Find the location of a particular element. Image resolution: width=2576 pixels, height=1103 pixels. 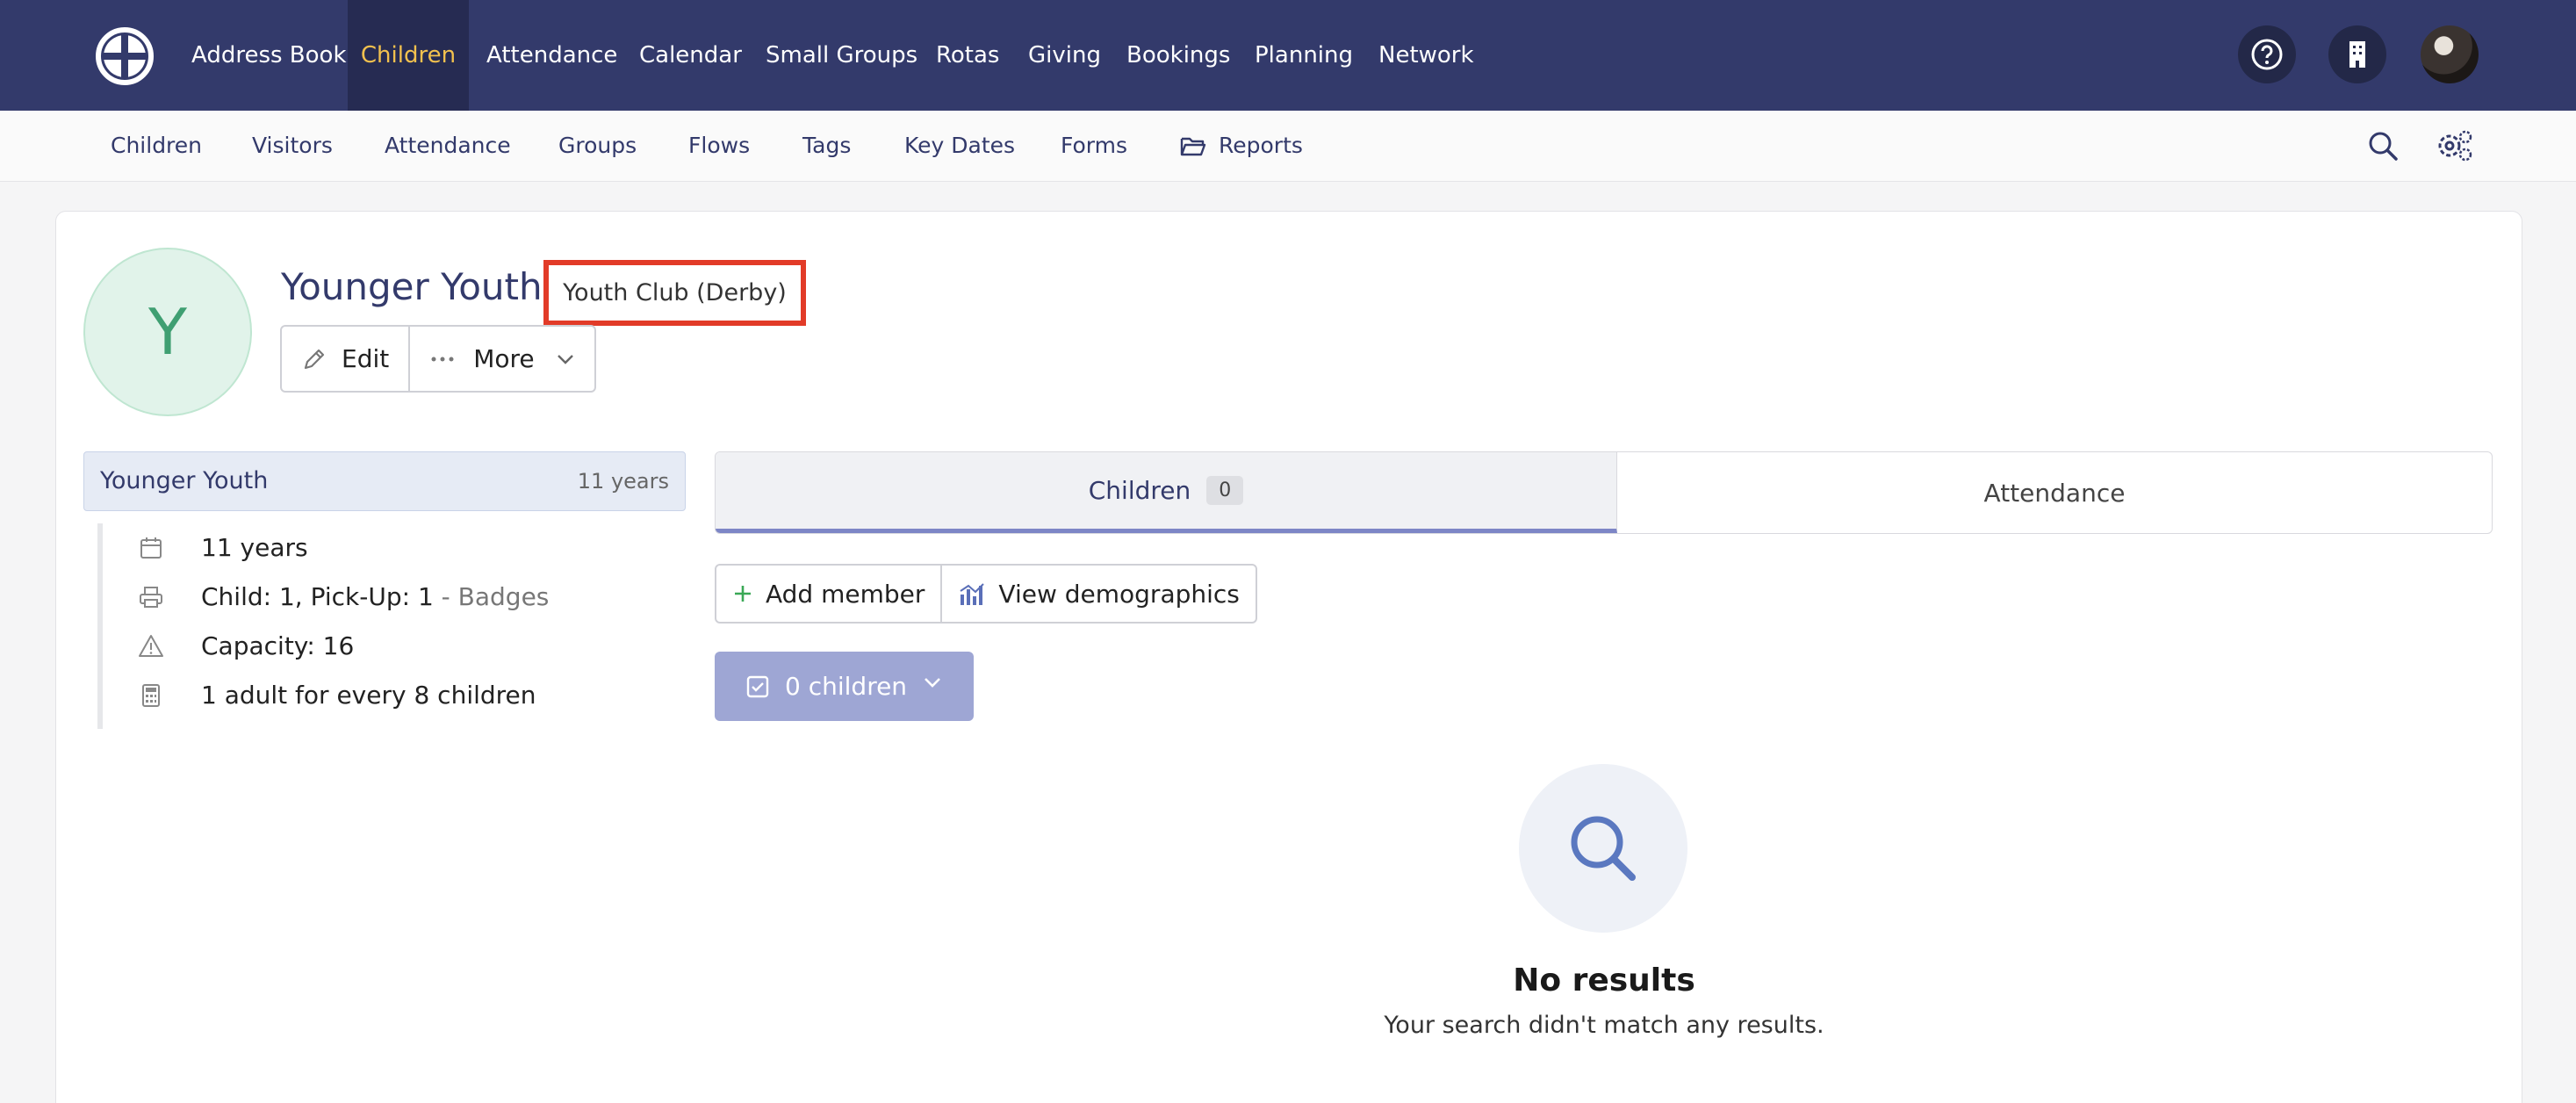

nav-bookings: Bookings is located at coordinates (1178, 55).